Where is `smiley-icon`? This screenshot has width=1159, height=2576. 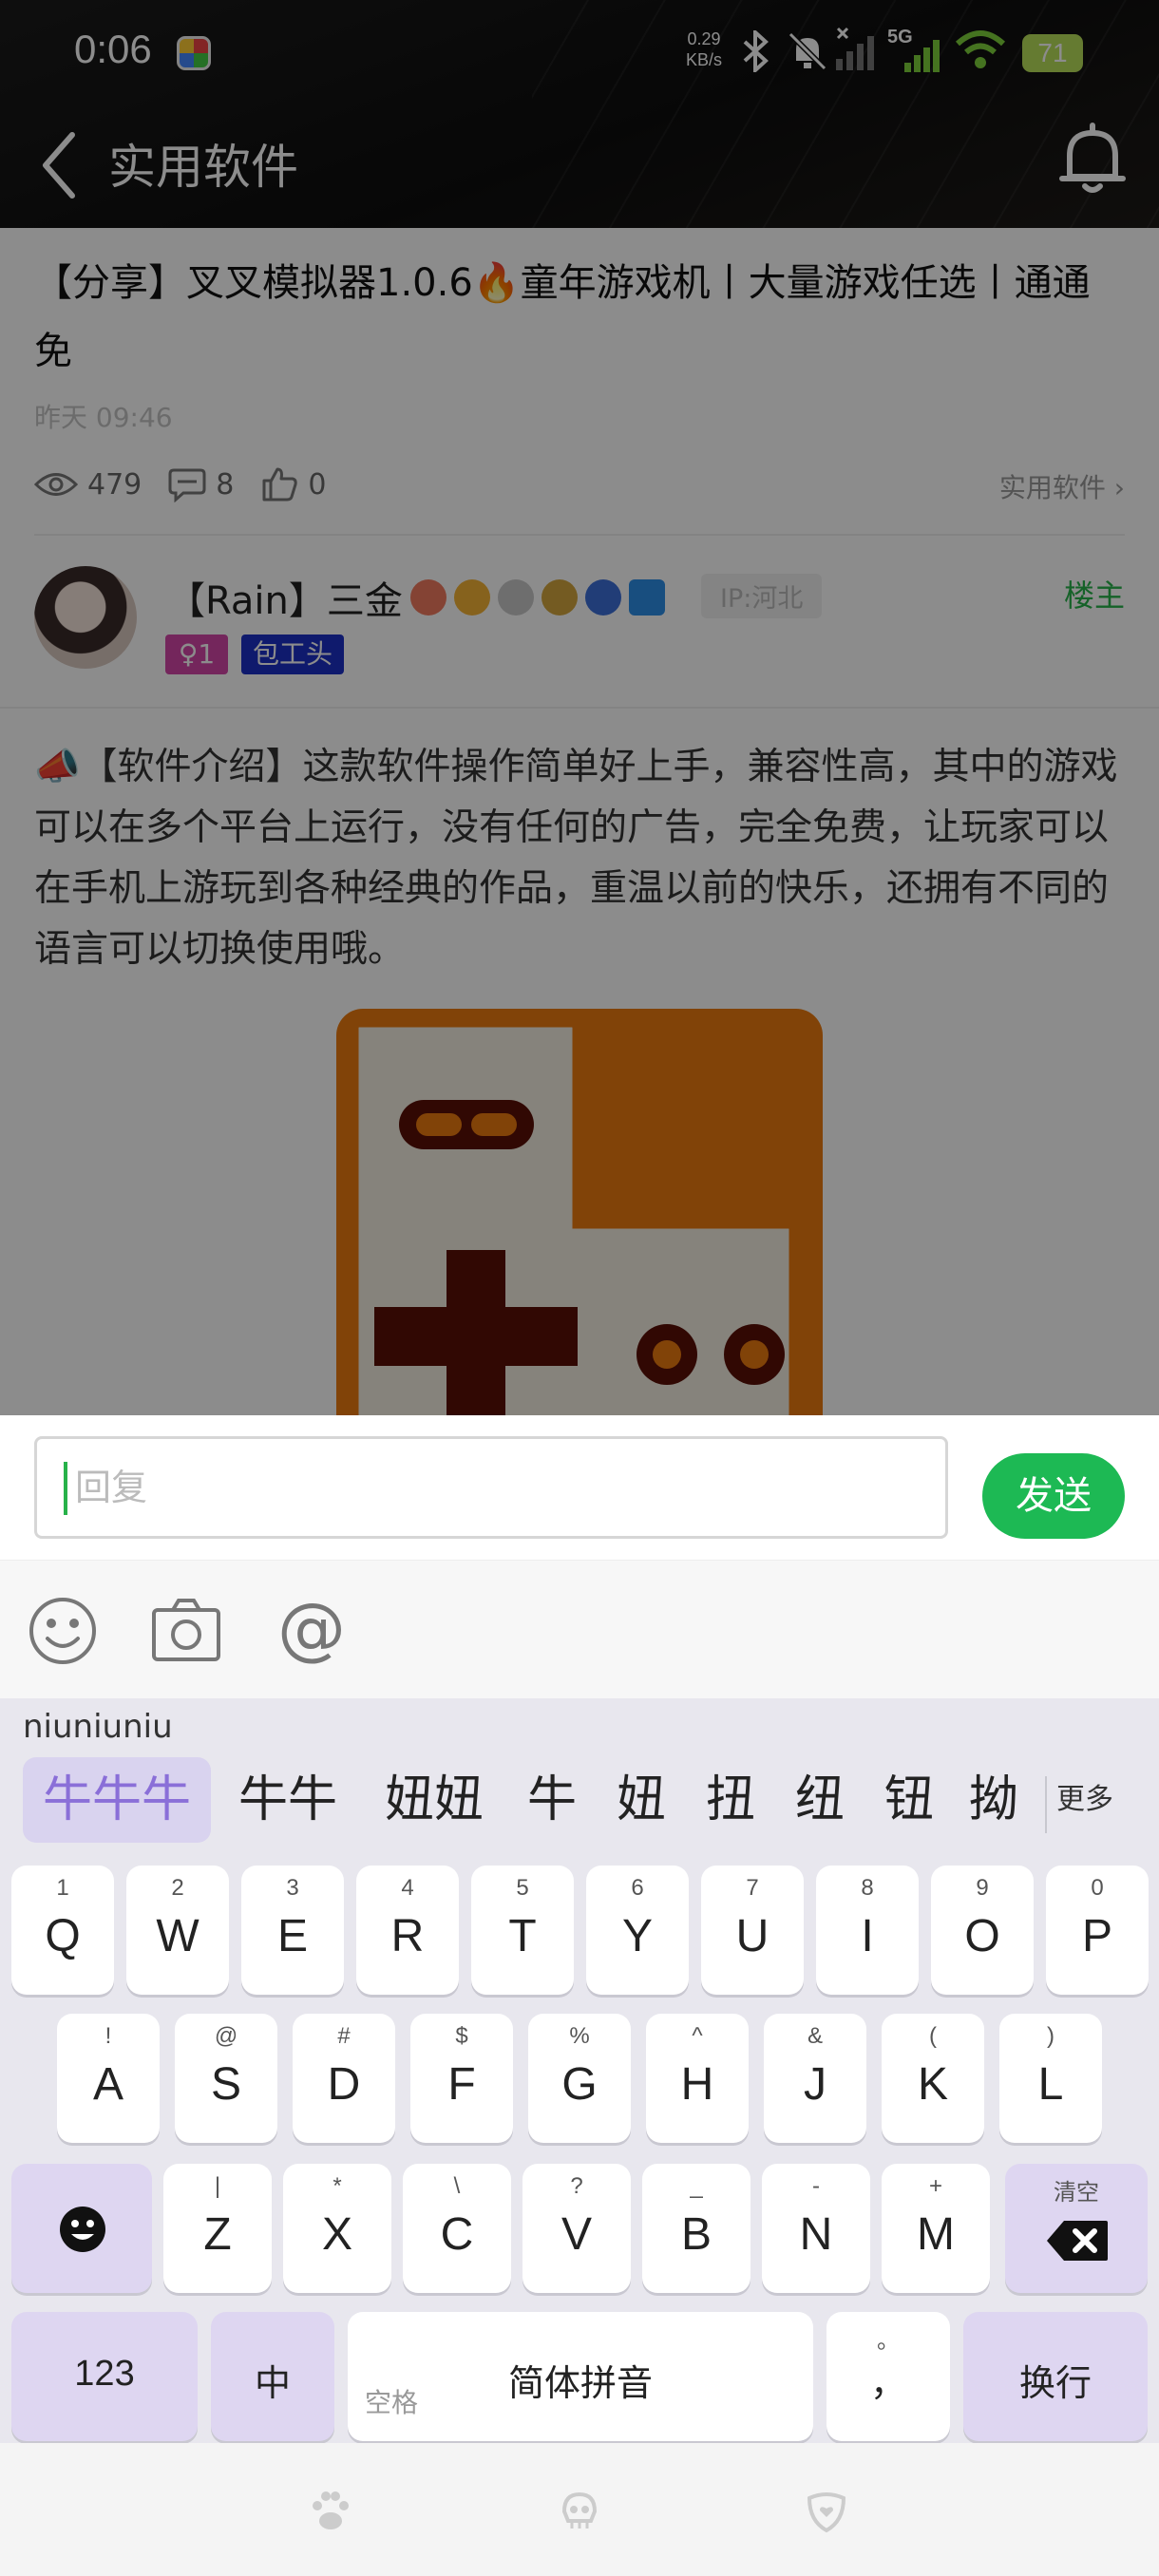
smiley-icon is located at coordinates (82, 2229).